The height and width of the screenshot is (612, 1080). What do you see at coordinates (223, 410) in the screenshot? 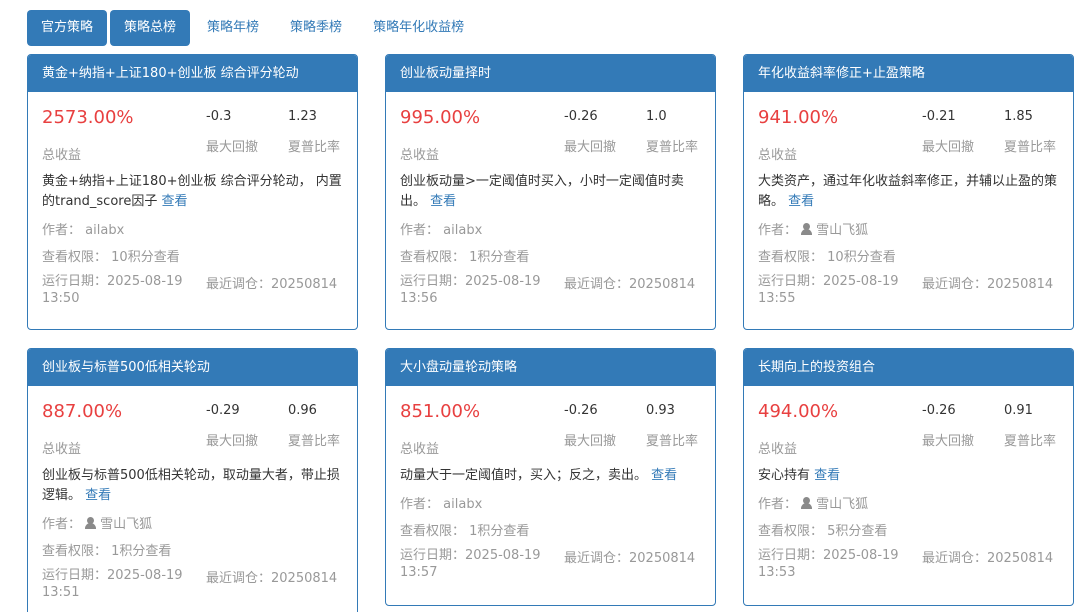
I see `max-drawdown-value: -0.29` at bounding box center [223, 410].